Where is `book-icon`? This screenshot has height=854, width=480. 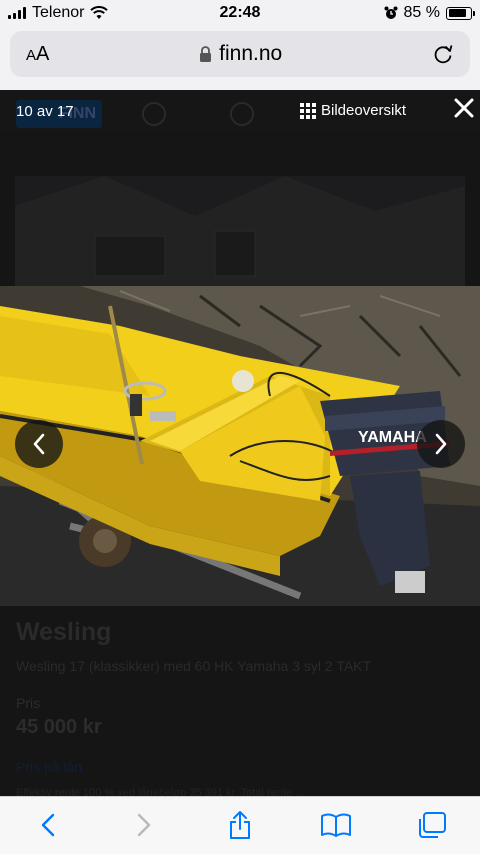
book-icon is located at coordinates (336, 825).